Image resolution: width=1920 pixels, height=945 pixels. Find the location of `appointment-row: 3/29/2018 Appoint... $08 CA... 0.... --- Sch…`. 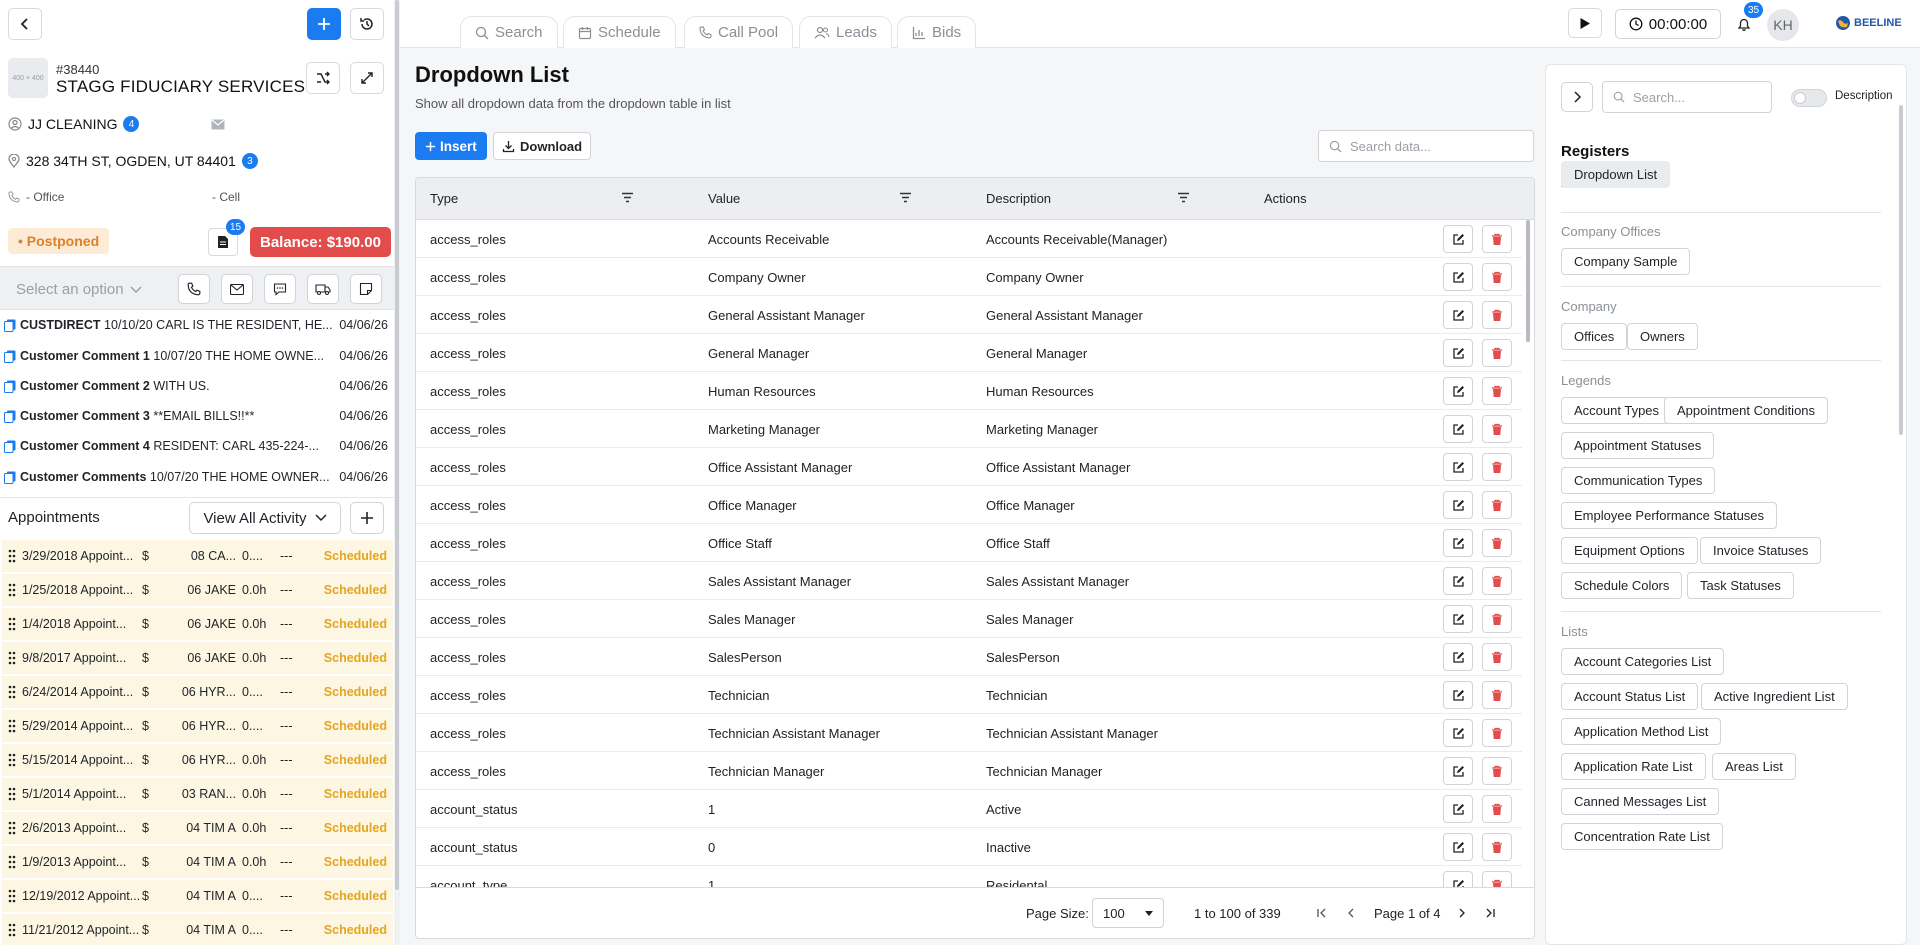

appointment-row: 3/29/2018 Appoint... $08 CA... 0.... --- Sch… is located at coordinates (197, 556).